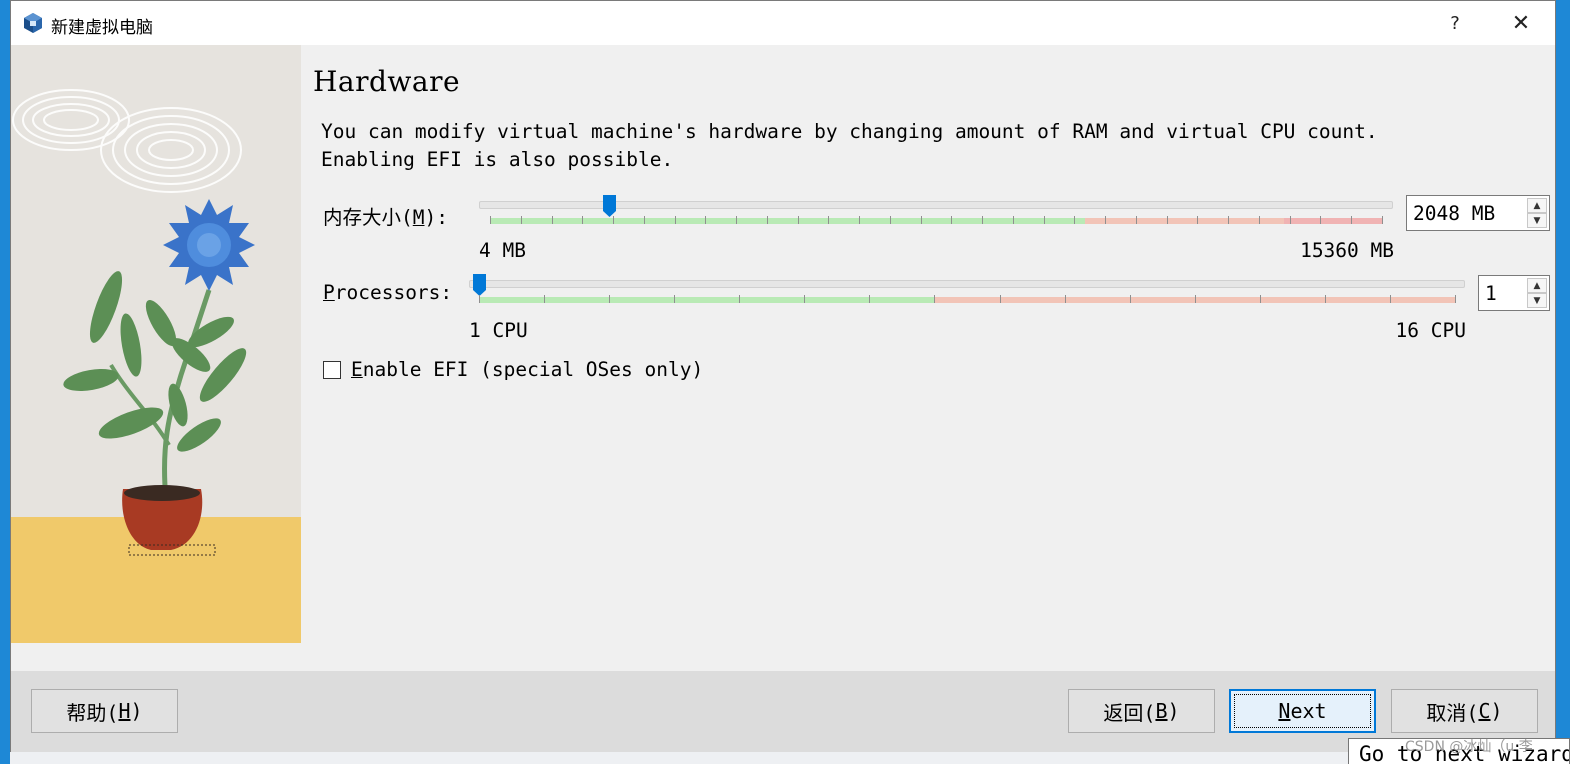 The width and height of the screenshot is (1570, 764). What do you see at coordinates (936, 211) in the screenshot?
I see `memory-slider` at bounding box center [936, 211].